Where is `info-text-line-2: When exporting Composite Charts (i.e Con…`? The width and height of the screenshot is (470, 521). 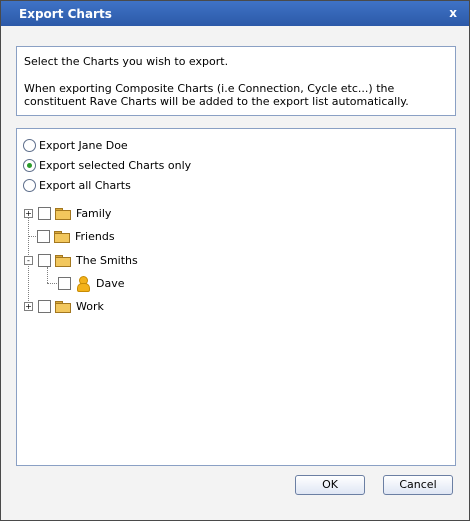 info-text-line-2: When exporting Composite Charts (i.e Con… is located at coordinates (209, 88).